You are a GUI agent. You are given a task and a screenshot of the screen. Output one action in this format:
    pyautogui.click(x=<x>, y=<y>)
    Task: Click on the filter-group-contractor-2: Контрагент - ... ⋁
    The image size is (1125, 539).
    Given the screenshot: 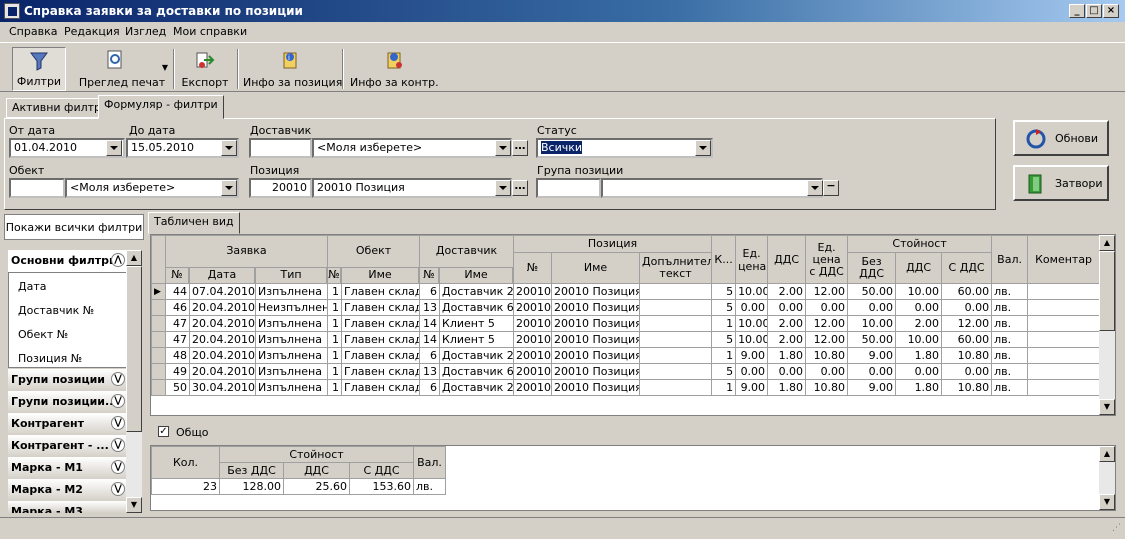 What is the action you would take?
    pyautogui.click(x=68, y=446)
    